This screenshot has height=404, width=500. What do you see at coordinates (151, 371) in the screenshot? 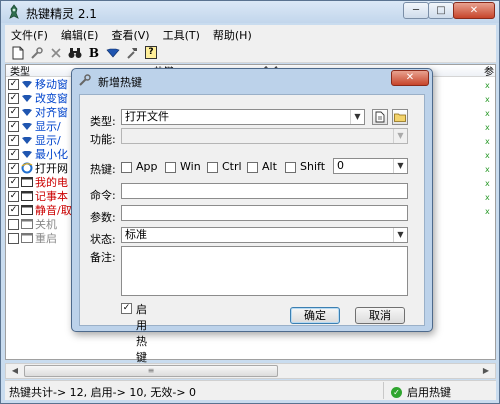
I see `scroll-thumb: ≡` at bounding box center [151, 371].